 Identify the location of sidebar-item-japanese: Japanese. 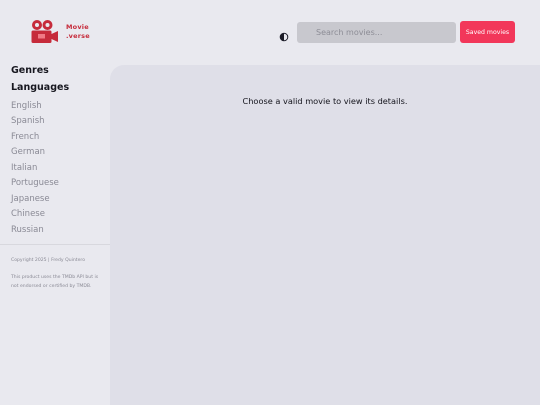
(30, 199).